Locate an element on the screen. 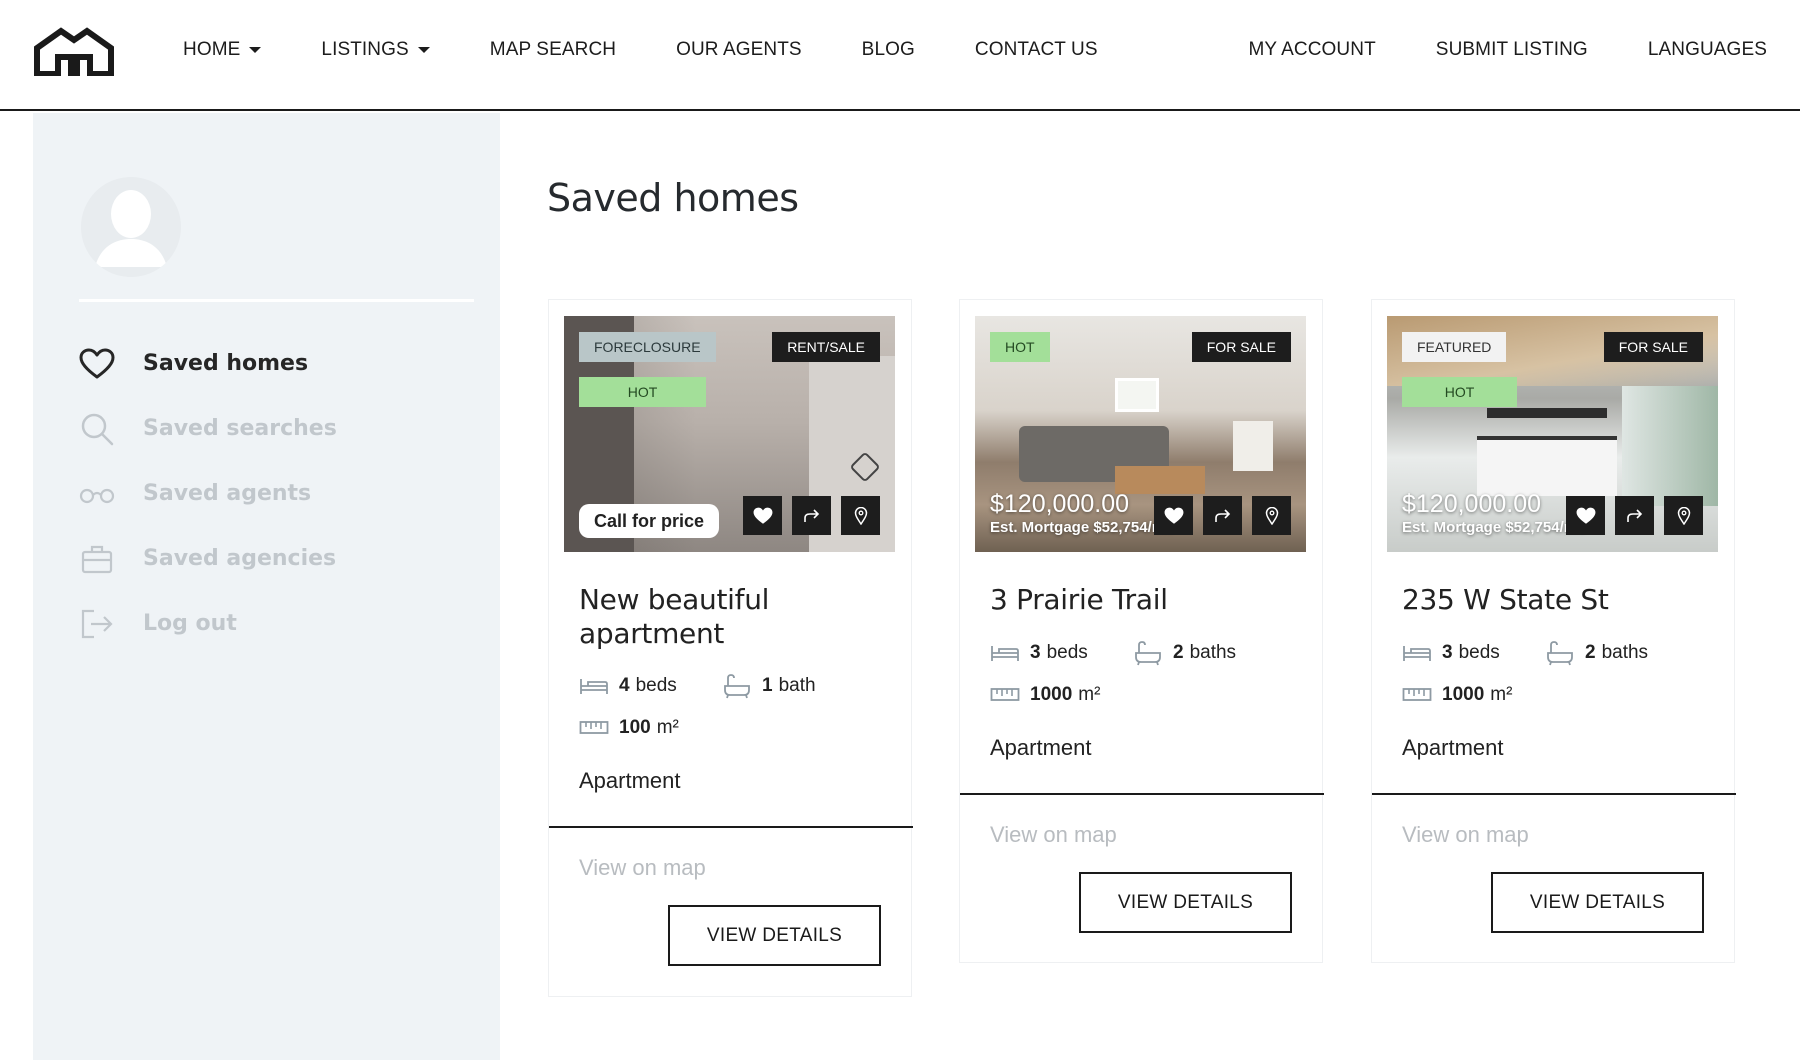 Image resolution: width=1800 pixels, height=1060 pixels. nav-map-search: MAP SEARCH is located at coordinates (553, 50).